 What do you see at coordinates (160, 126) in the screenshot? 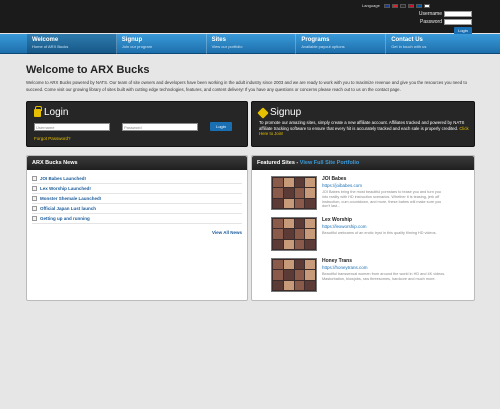
I see `password-input: Password` at bounding box center [160, 126].